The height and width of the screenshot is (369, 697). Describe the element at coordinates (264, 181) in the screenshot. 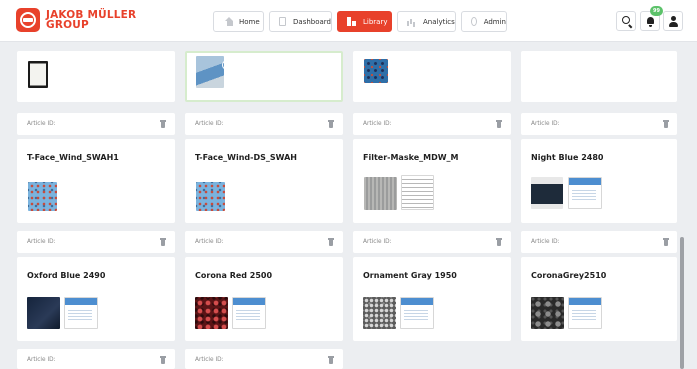

I see `library-card: T-Face_Wind-DS_SWAH` at that location.